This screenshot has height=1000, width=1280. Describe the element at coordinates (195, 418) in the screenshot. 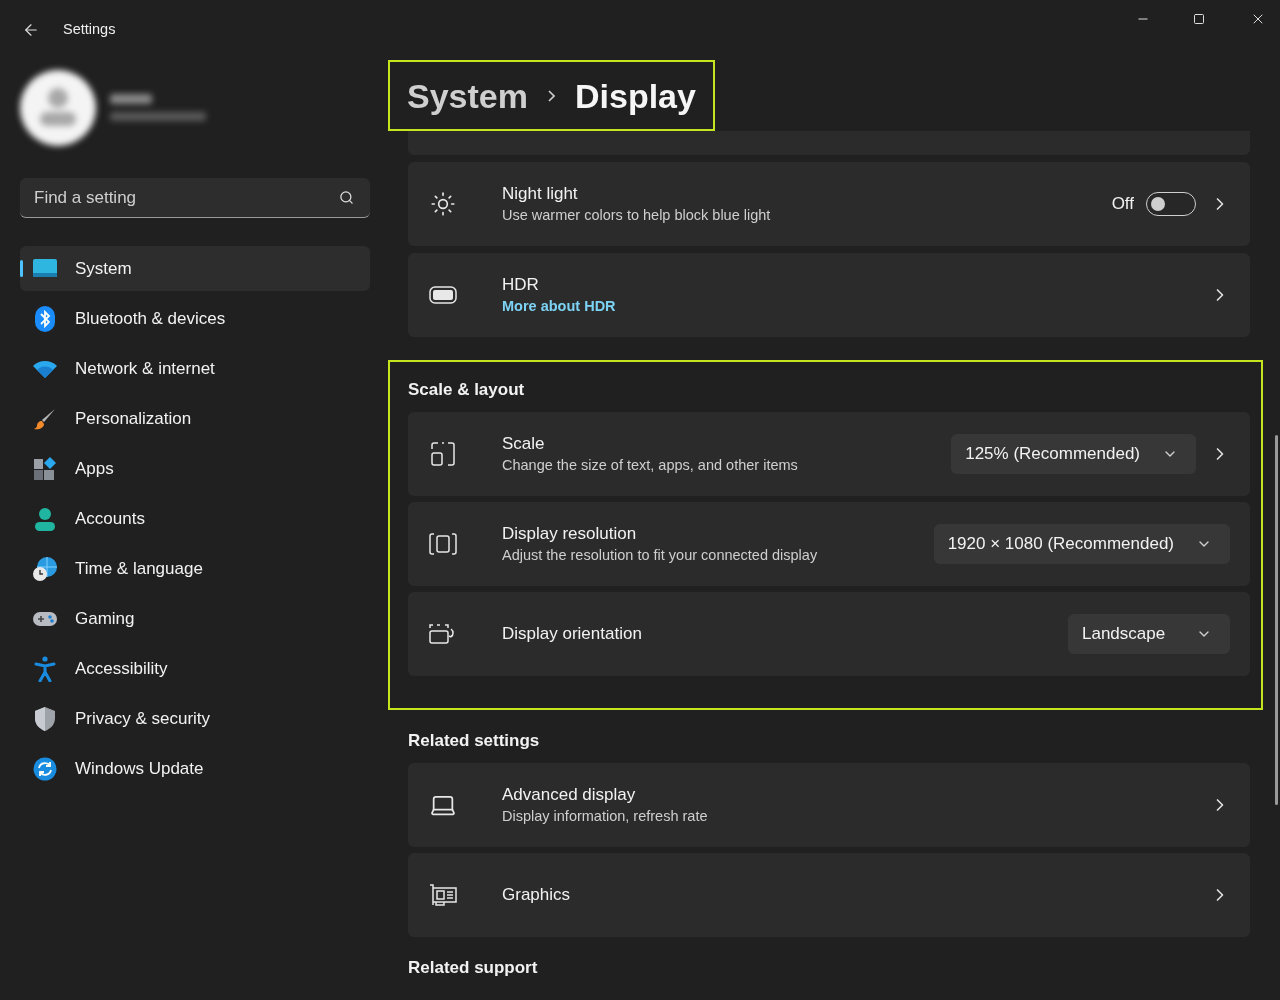

I see `nav-item: Personalization` at that location.